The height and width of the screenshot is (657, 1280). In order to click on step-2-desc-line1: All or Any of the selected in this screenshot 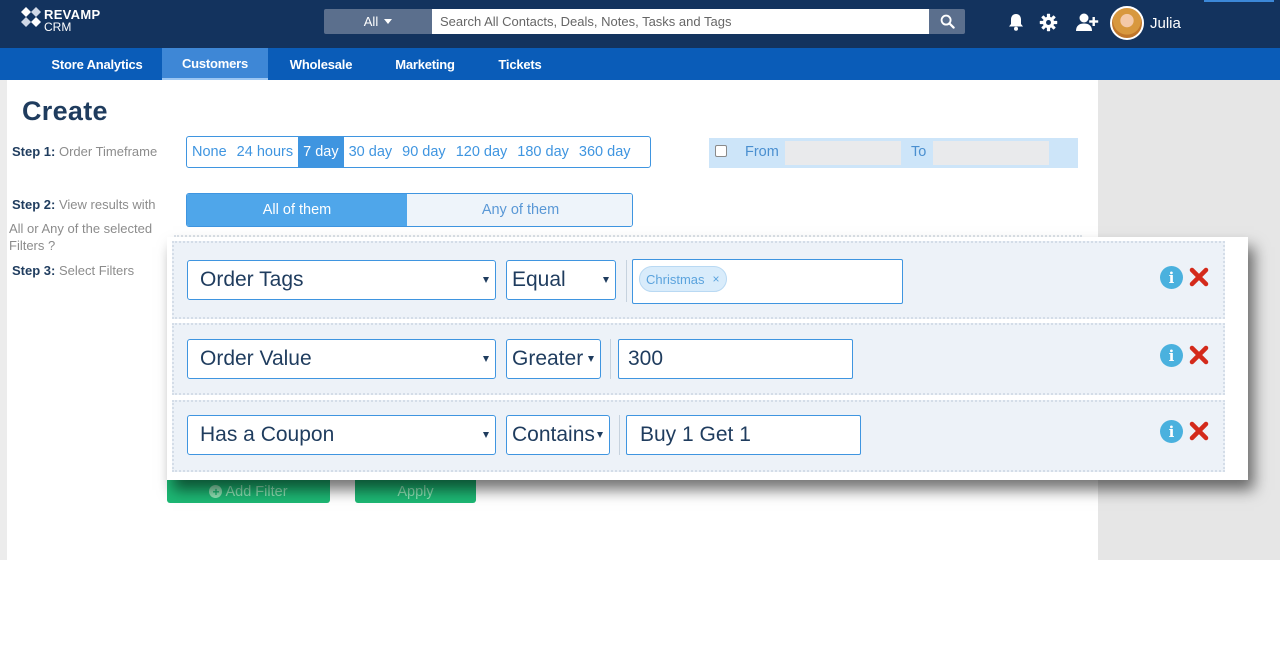, I will do `click(81, 228)`.